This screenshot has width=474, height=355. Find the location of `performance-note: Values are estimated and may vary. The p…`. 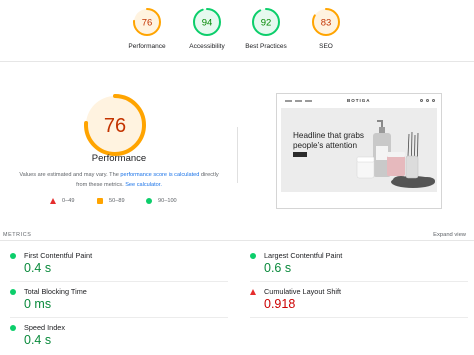

performance-note: Values are estimated and may vary. The p… is located at coordinates (119, 180).